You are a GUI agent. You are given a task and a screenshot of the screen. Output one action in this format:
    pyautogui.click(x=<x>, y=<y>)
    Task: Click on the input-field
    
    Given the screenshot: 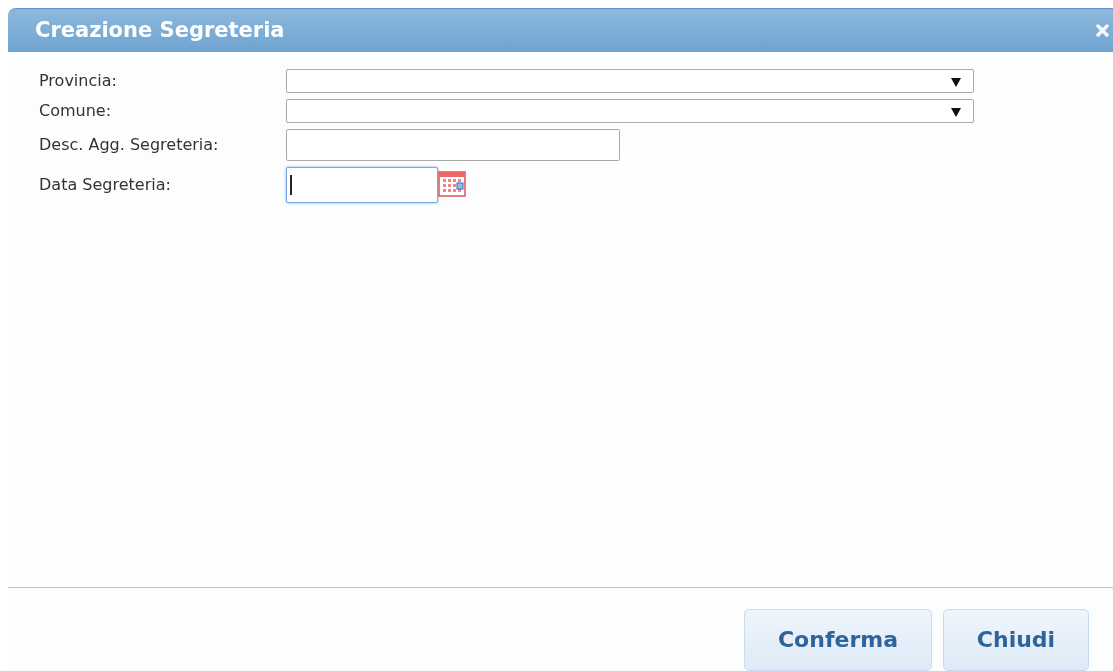 What is the action you would take?
    pyautogui.click(x=453, y=145)
    